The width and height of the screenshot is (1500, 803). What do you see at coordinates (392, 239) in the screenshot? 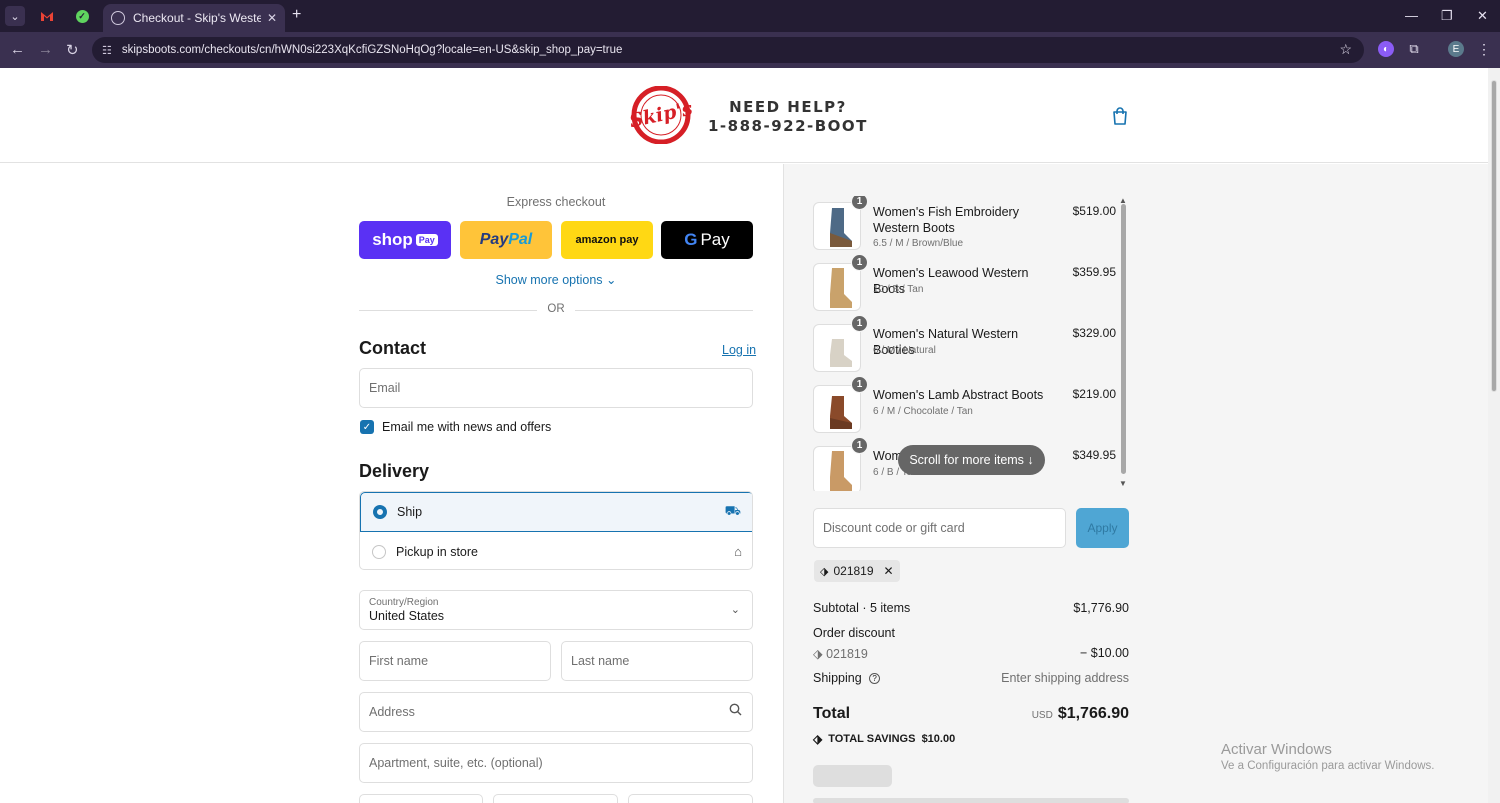
I see `shoppay-text: shop` at bounding box center [392, 239].